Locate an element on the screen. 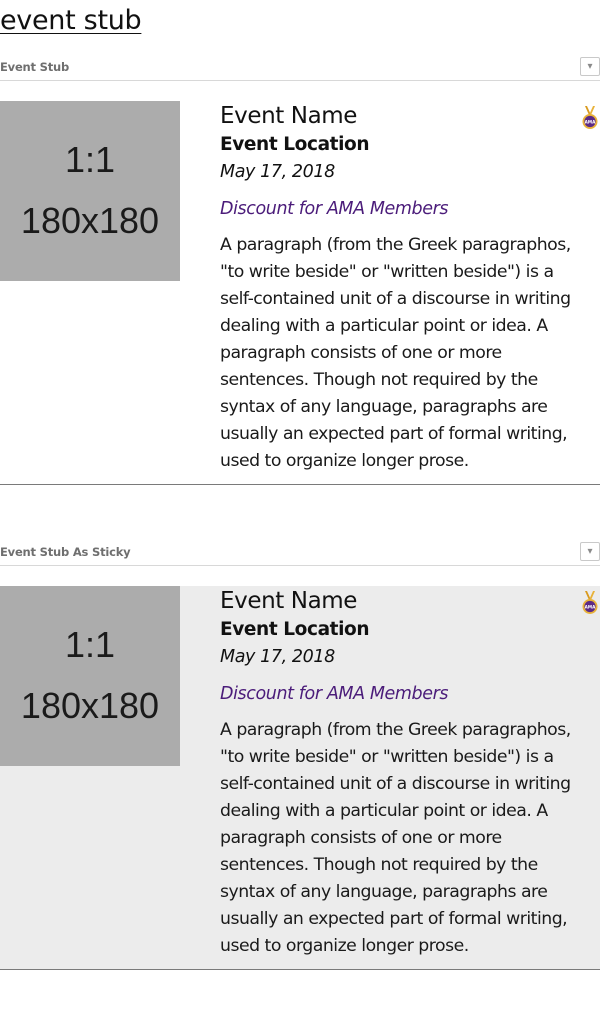 This screenshot has width=600, height=1010. section-header-event-stub: Event Stub ▾ is located at coordinates (300, 69).